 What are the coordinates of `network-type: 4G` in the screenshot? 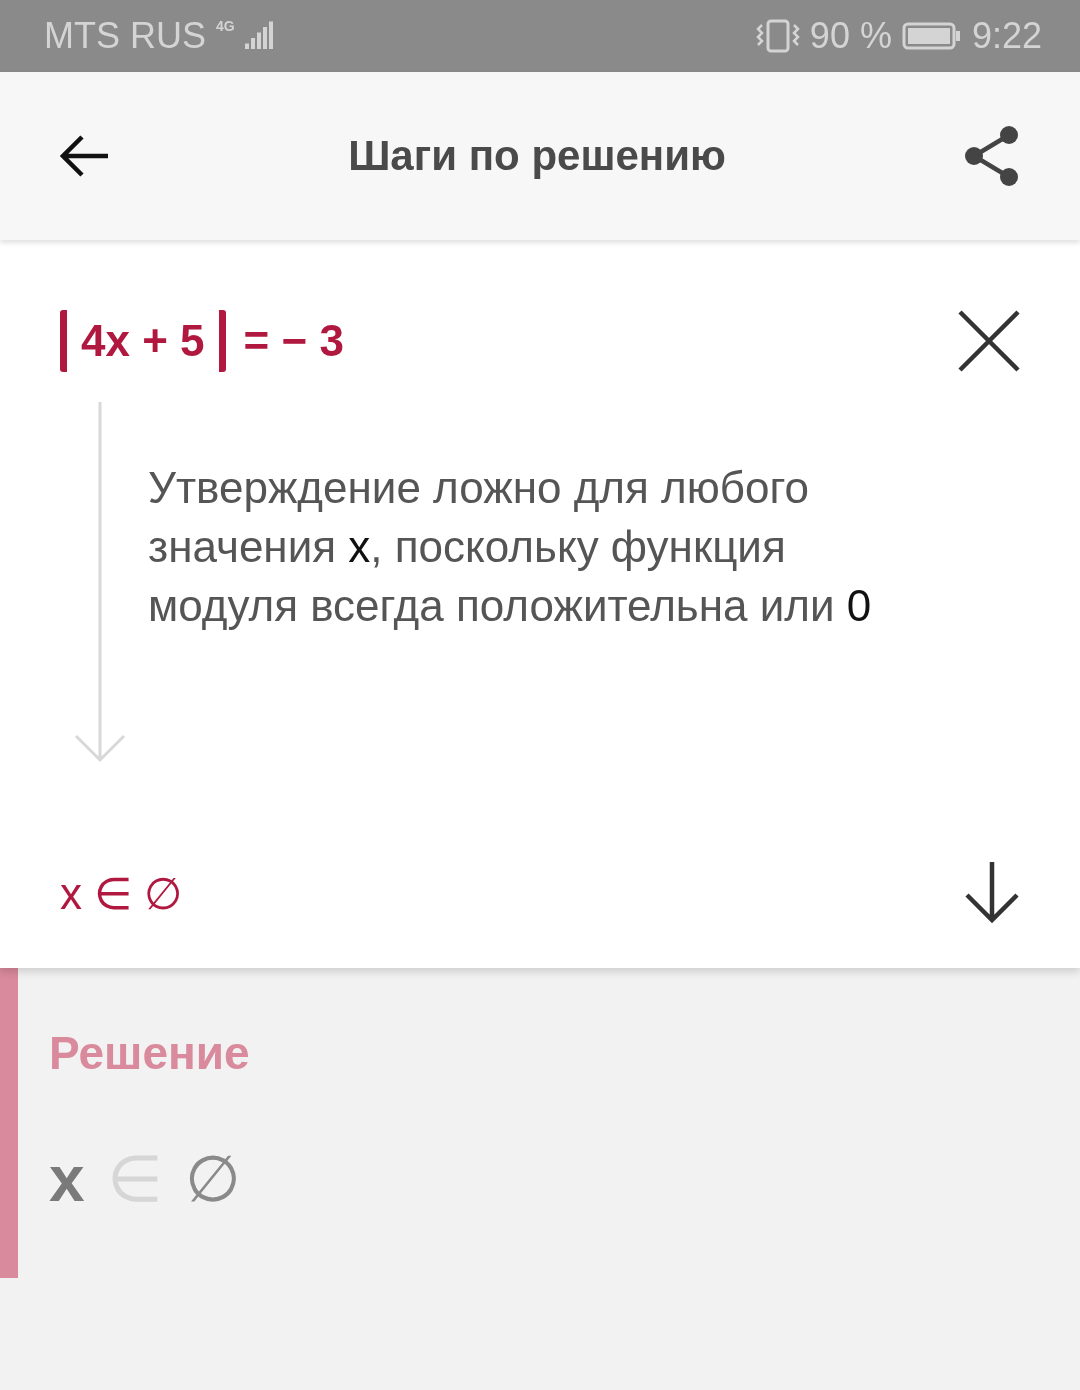 It's located at (225, 26).